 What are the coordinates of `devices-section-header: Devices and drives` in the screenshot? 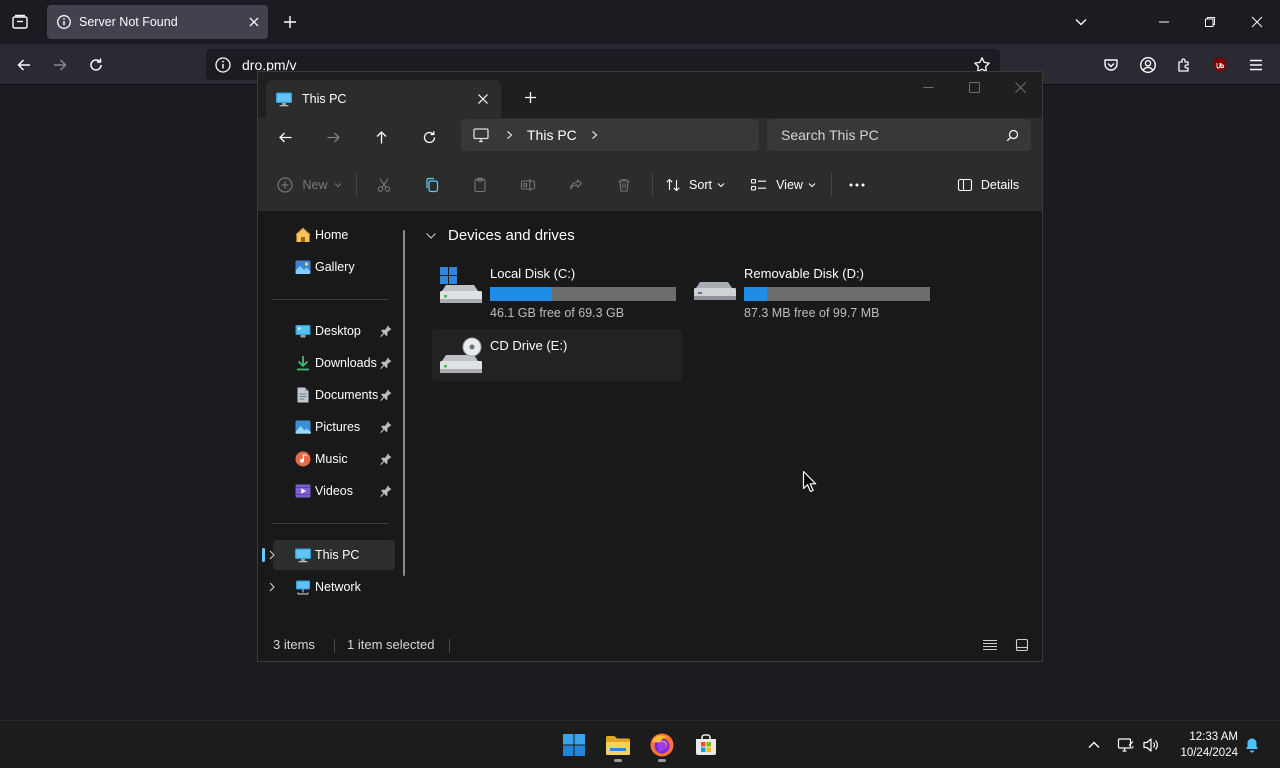 It's located at (499, 235).